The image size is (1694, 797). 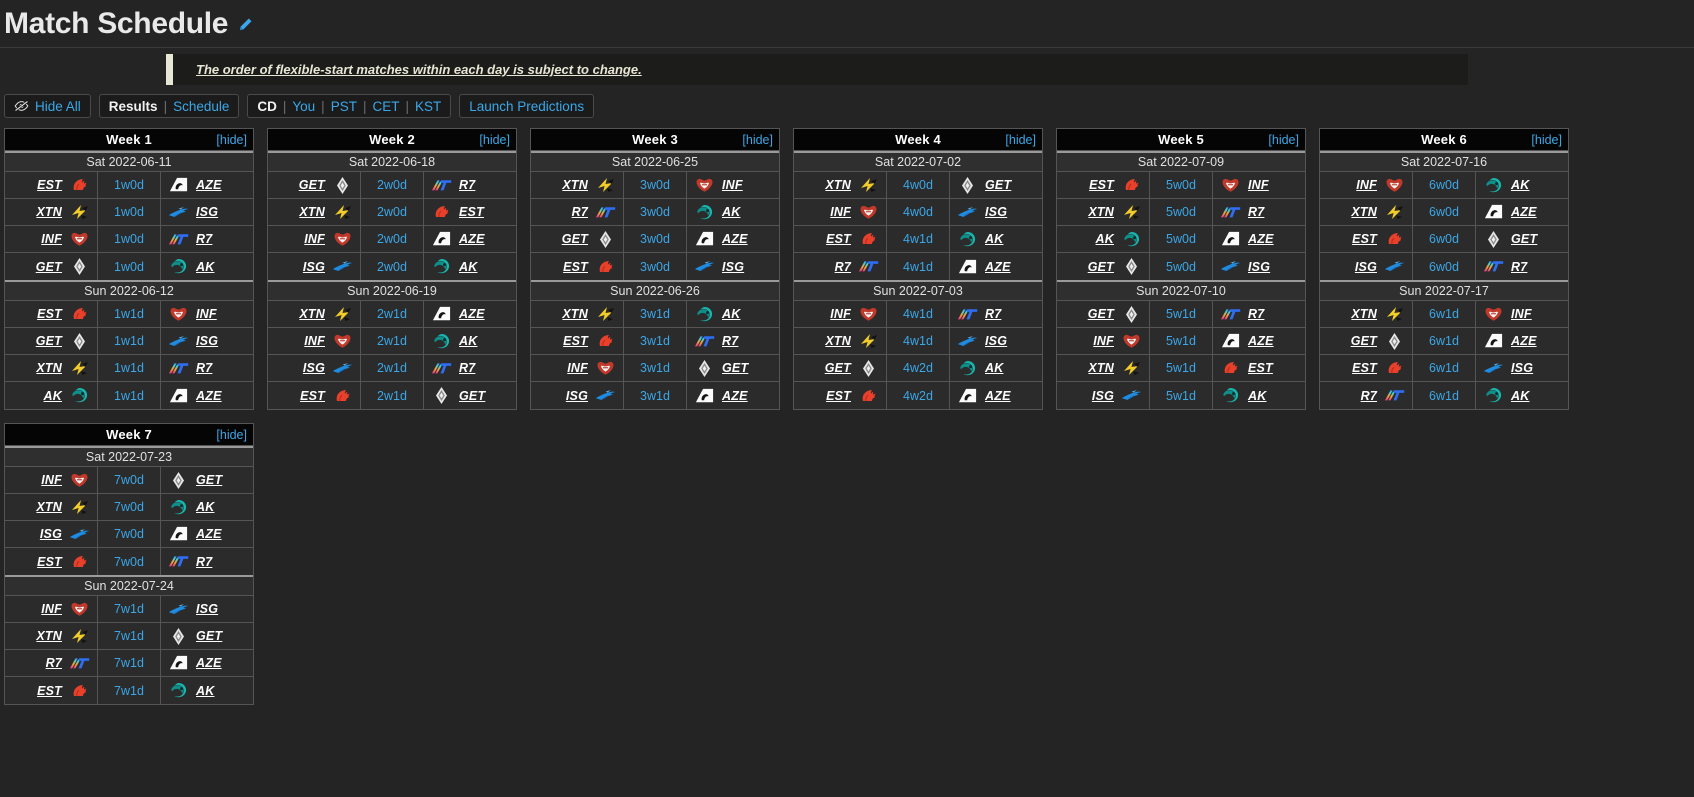 I want to click on timezone-cet-option: CET, so click(x=385, y=106).